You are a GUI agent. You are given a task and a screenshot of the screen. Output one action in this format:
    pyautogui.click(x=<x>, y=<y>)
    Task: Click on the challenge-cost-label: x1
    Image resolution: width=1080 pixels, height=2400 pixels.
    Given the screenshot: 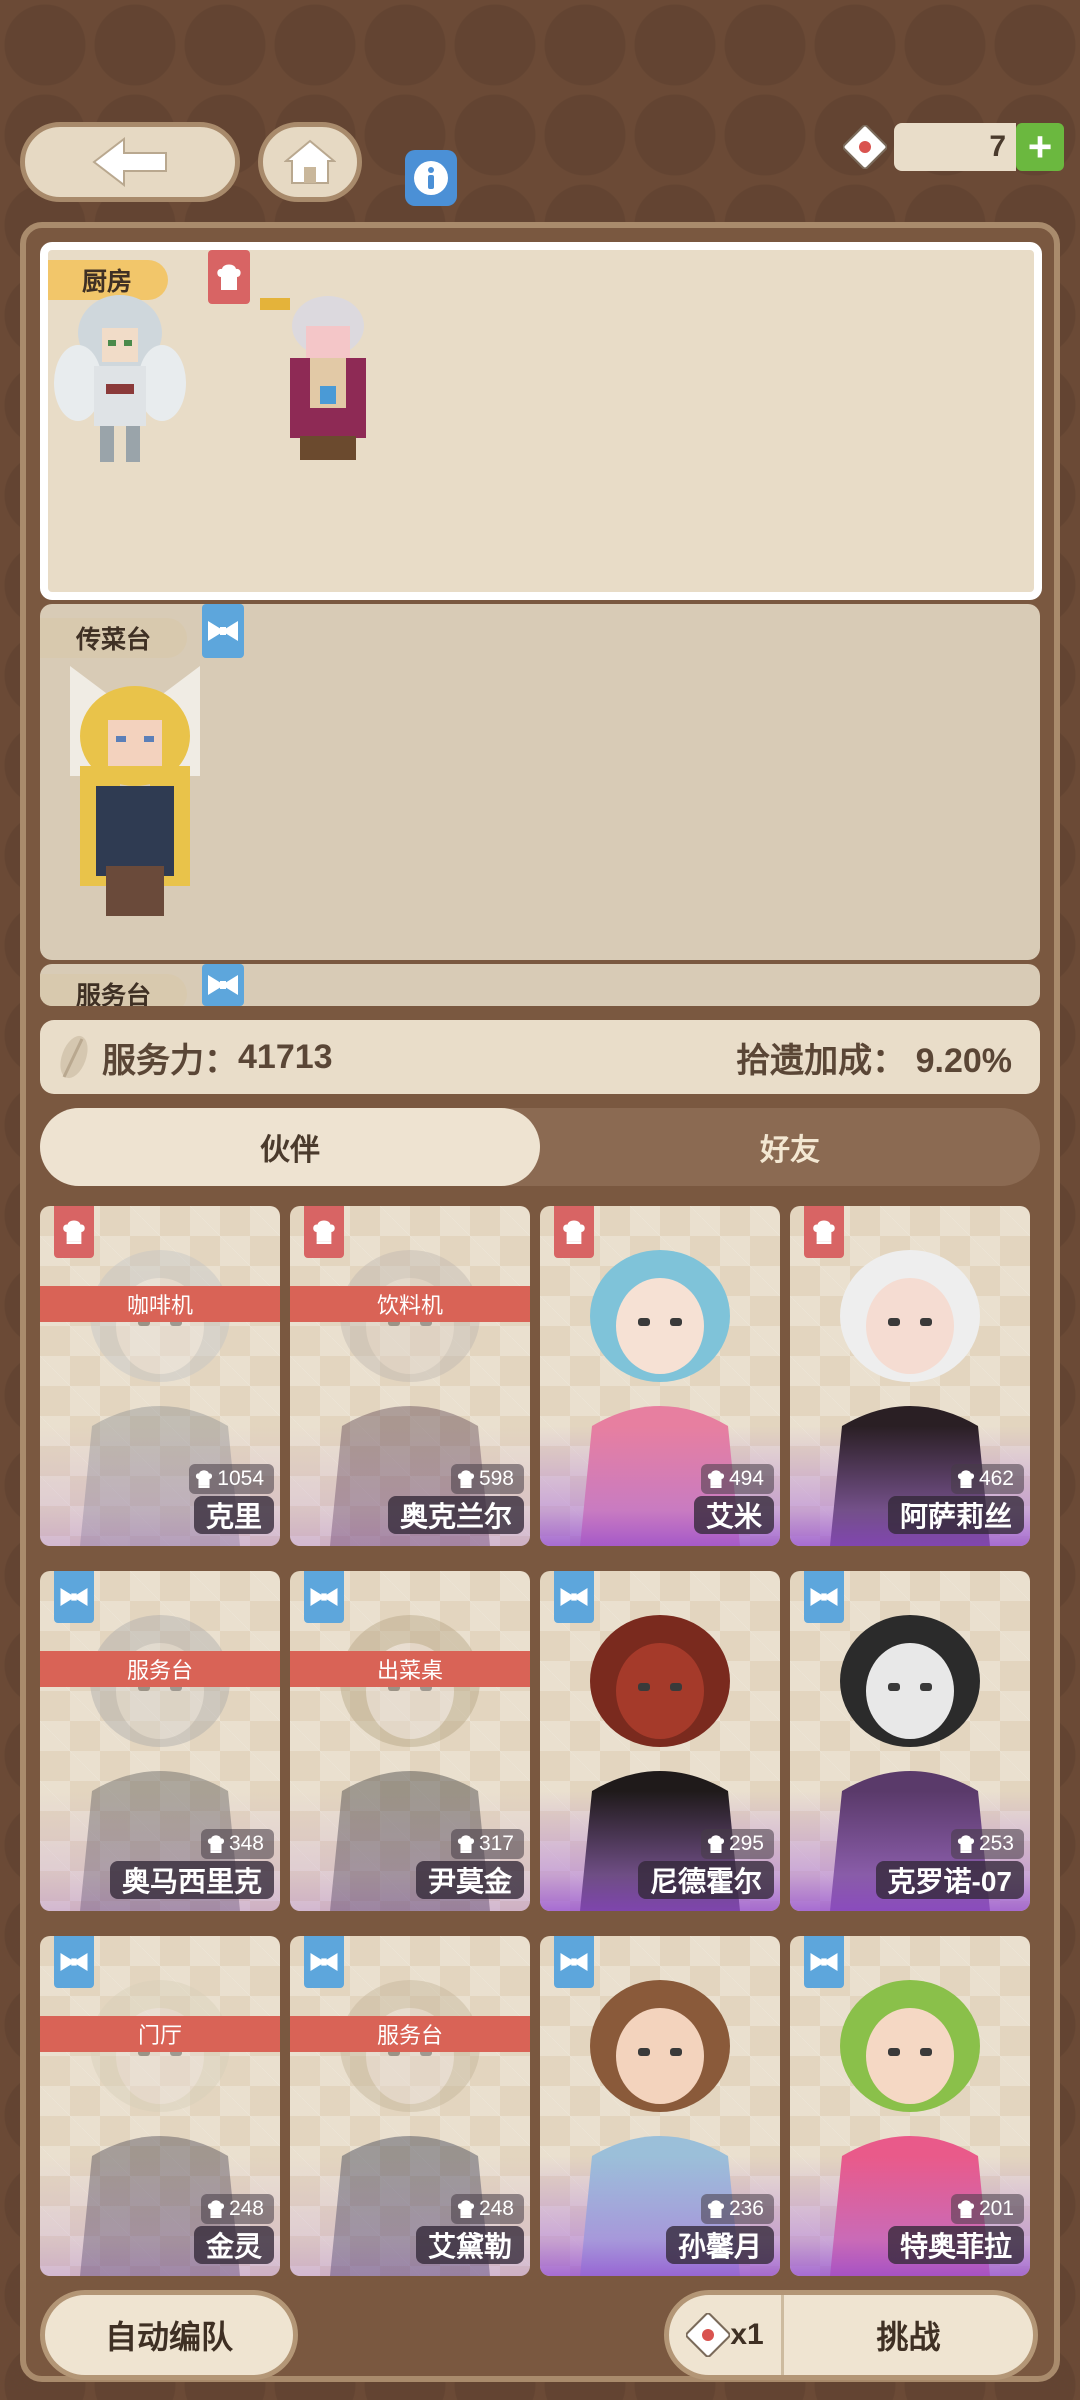 What is the action you would take?
    pyautogui.click(x=747, y=2334)
    